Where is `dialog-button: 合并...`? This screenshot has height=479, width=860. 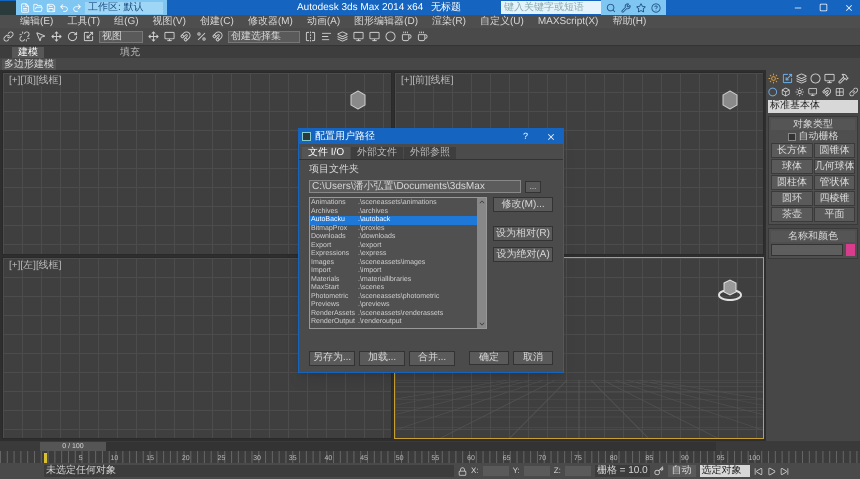
dialog-button: 合并... is located at coordinates (432, 358).